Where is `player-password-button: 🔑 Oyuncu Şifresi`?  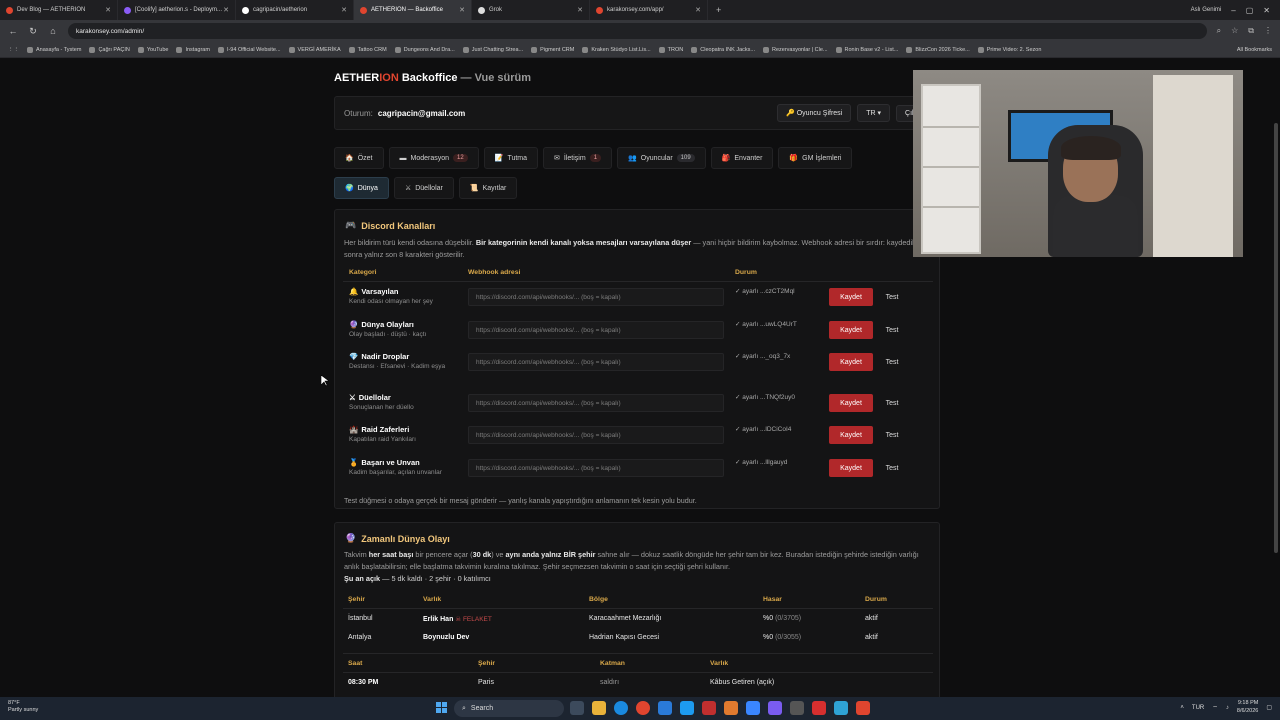 player-password-button: 🔑 Oyuncu Şifresi is located at coordinates (814, 113).